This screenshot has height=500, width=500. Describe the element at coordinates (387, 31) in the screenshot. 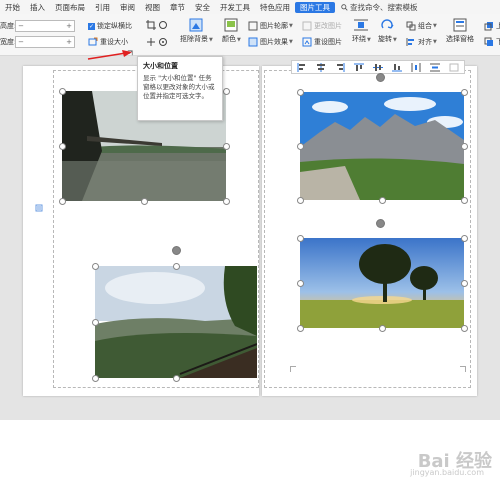

I see `rotate-button: 旋转▼` at that location.